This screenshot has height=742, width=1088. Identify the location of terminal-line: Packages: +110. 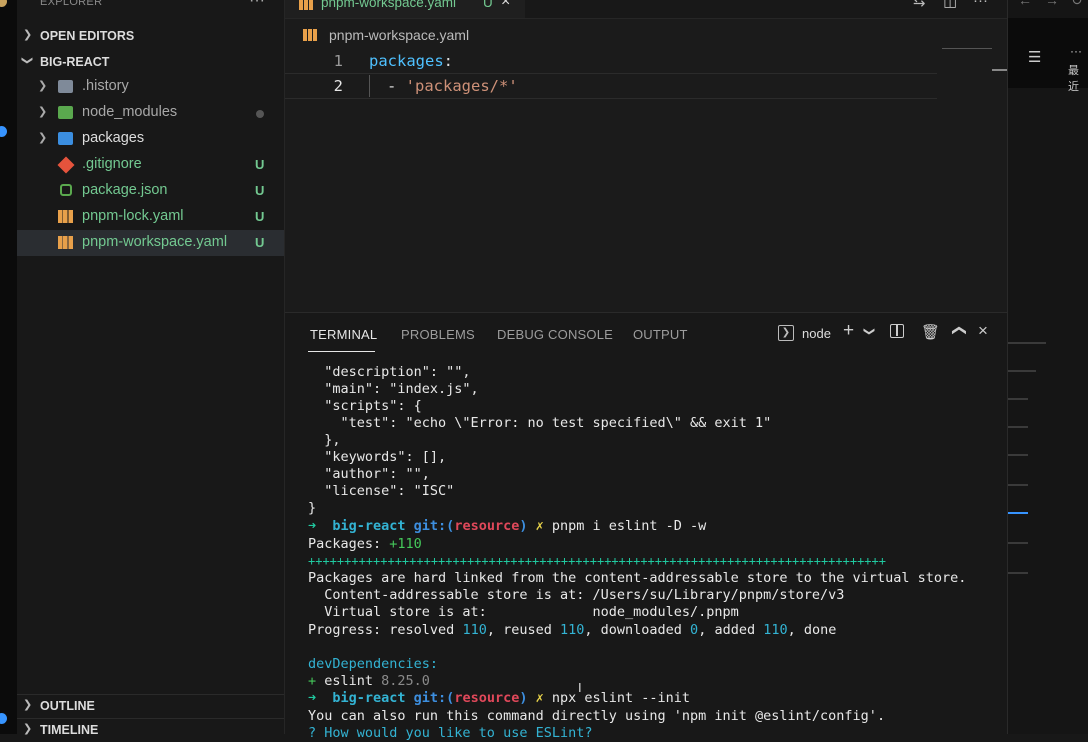
(365, 544).